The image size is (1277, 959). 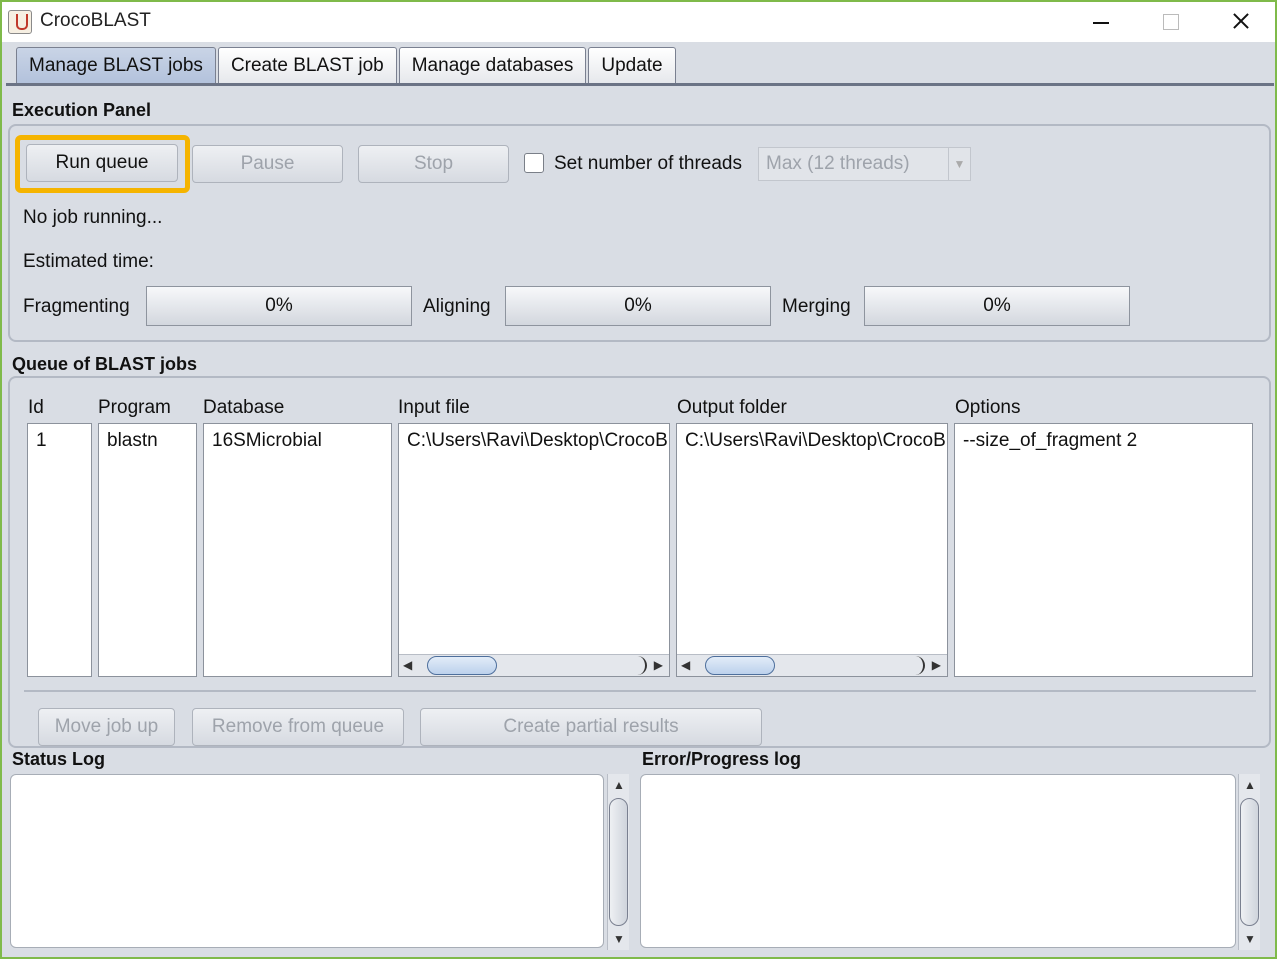 What do you see at coordinates (134, 407) in the screenshot?
I see `column-header-program: Program` at bounding box center [134, 407].